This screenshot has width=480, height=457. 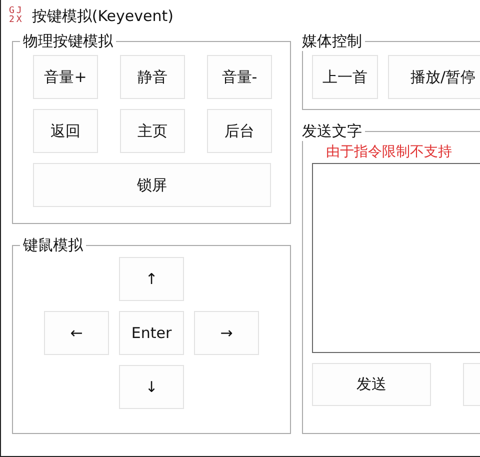 What do you see at coordinates (151, 387) in the screenshot?
I see `down-key-button: ↓` at bounding box center [151, 387].